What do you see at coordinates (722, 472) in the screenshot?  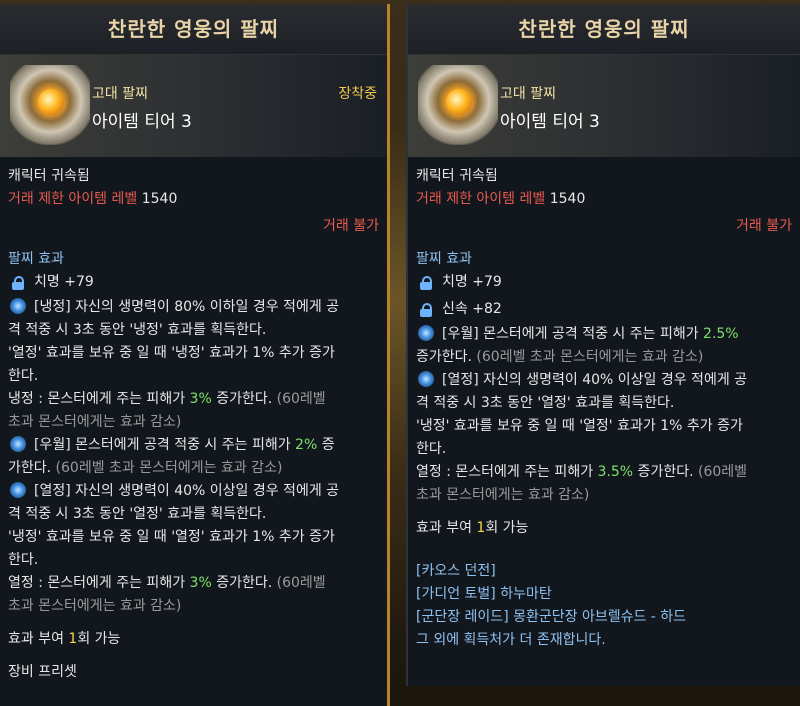 I see `effect2-note: (60레벨` at bounding box center [722, 472].